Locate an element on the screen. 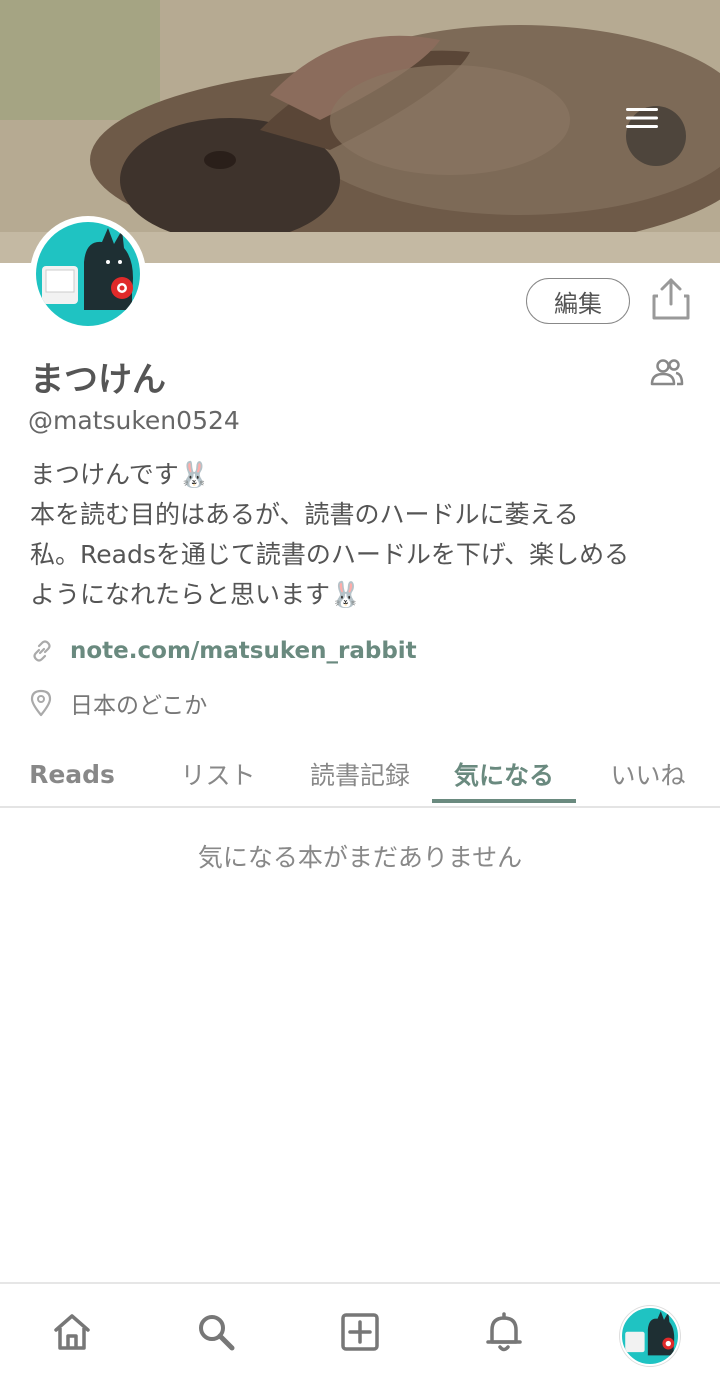 The width and height of the screenshot is (720, 1395). search-icon is located at coordinates (217, 1333).